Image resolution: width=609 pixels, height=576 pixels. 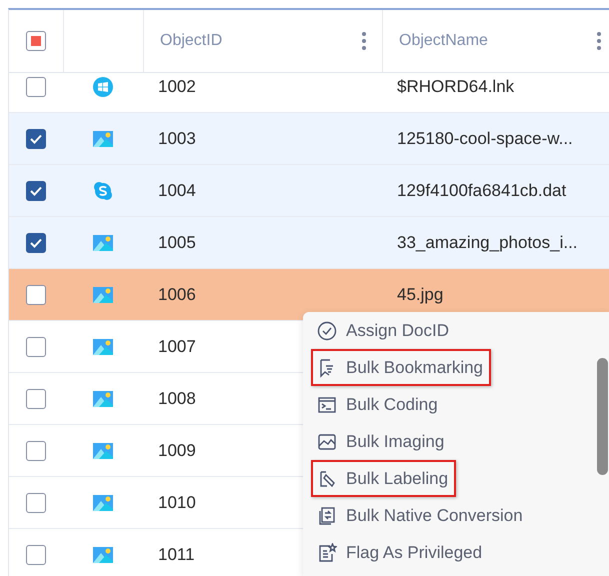 What do you see at coordinates (177, 86) in the screenshot?
I see `object-id: 1002` at bounding box center [177, 86].